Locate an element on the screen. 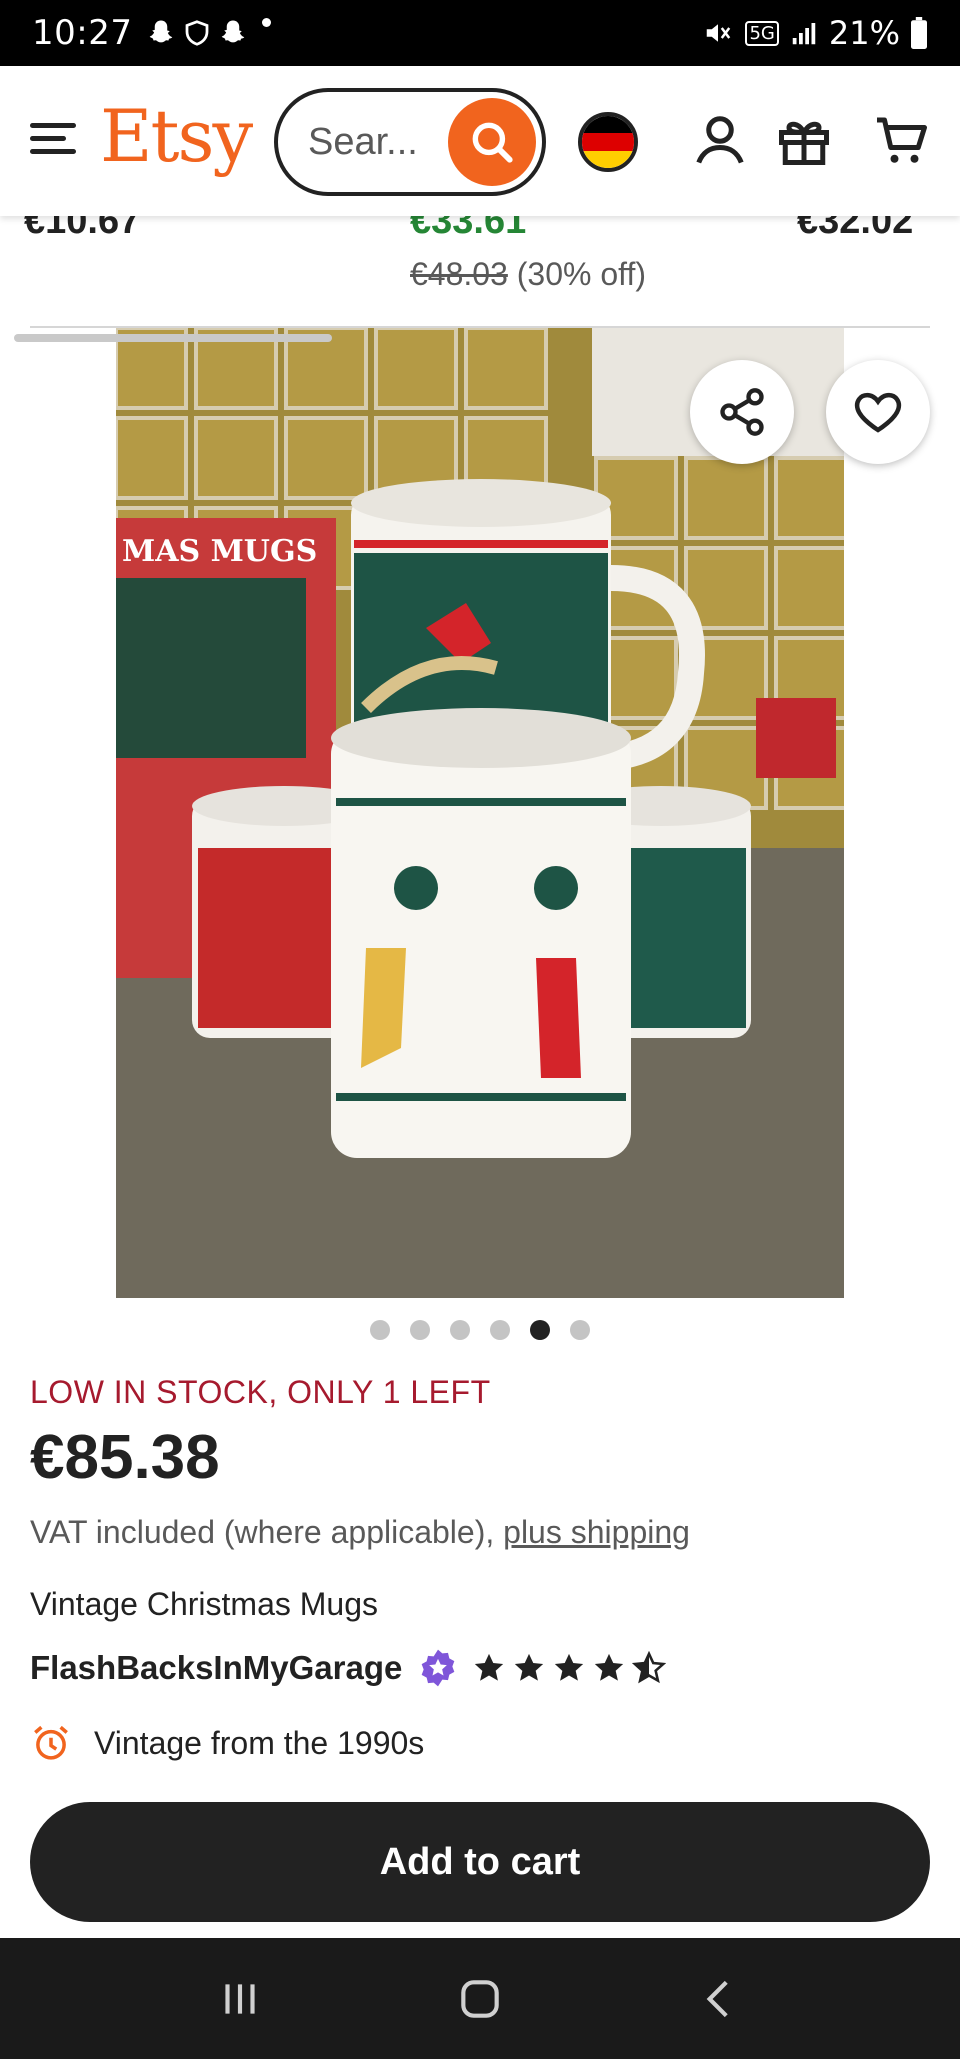 The height and width of the screenshot is (2059, 960). share-button is located at coordinates (742, 412).